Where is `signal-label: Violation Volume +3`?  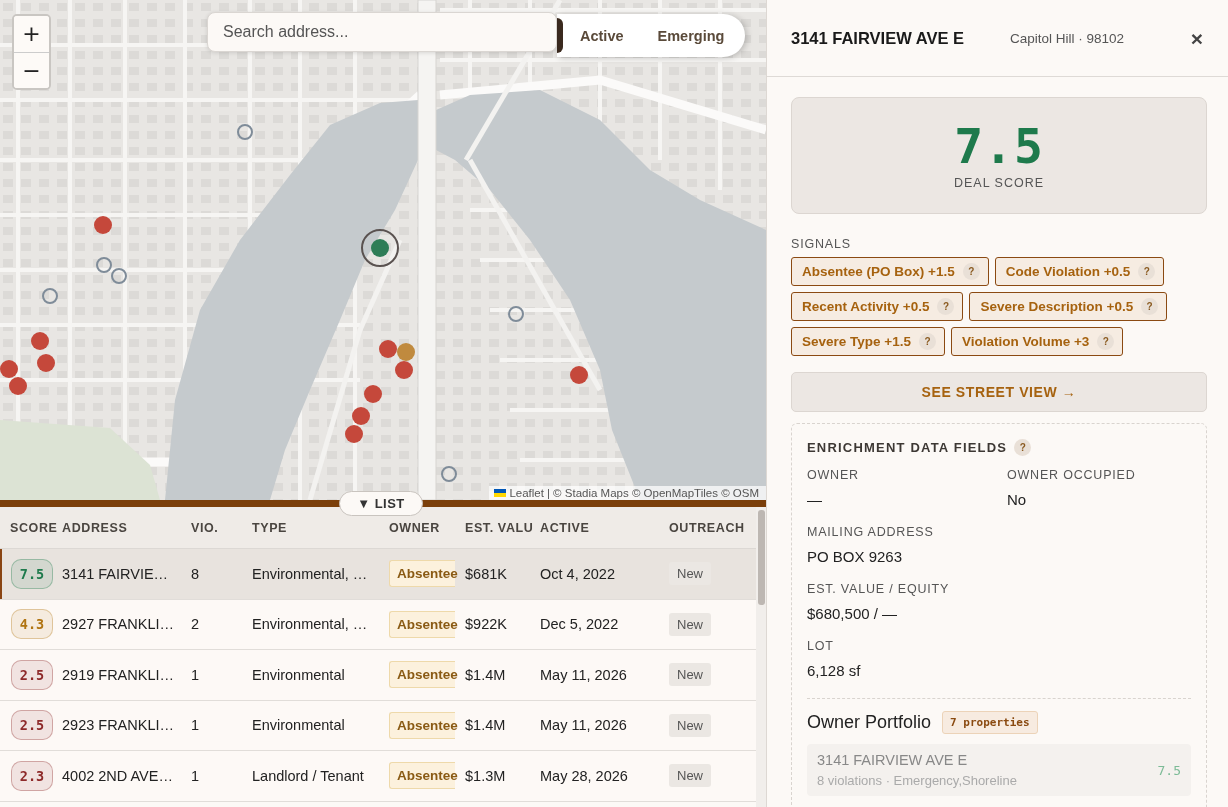
signal-label: Violation Volume +3 is located at coordinates (1025, 341).